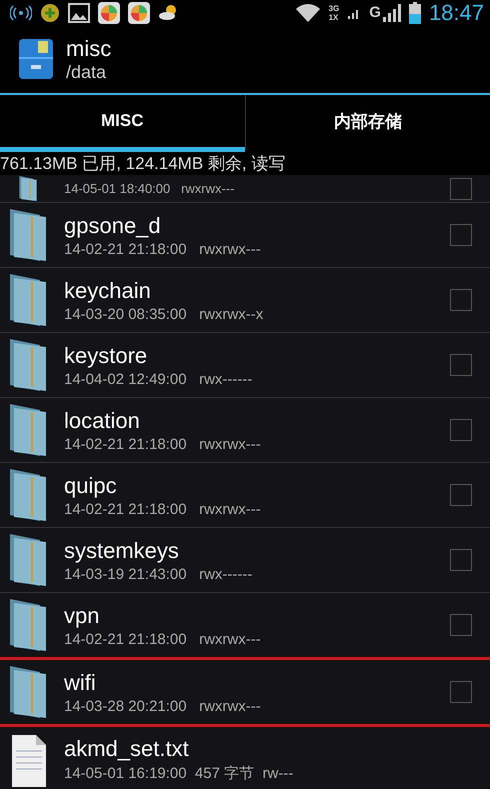  Describe the element at coordinates (79, 12) in the screenshot. I see `image-icon` at that location.